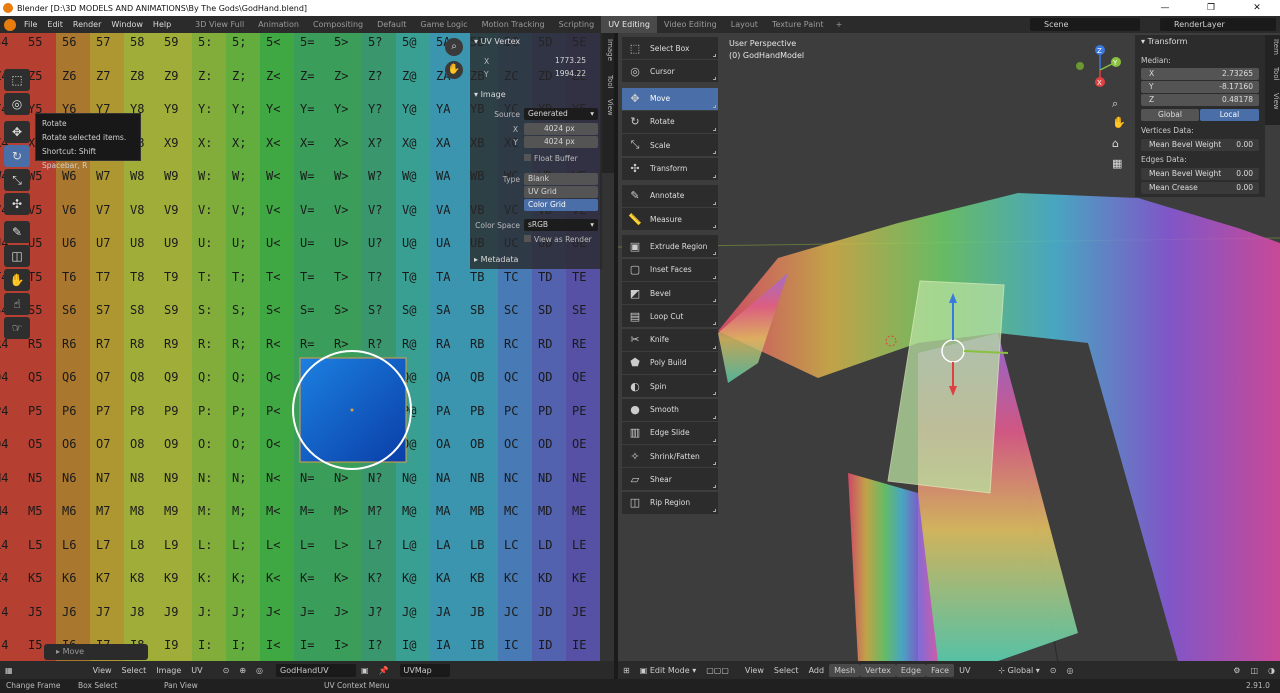 Image resolution: width=1280 pixels, height=693 pixels. I want to click on overlay-icon: ⚙, so click(1236, 670).